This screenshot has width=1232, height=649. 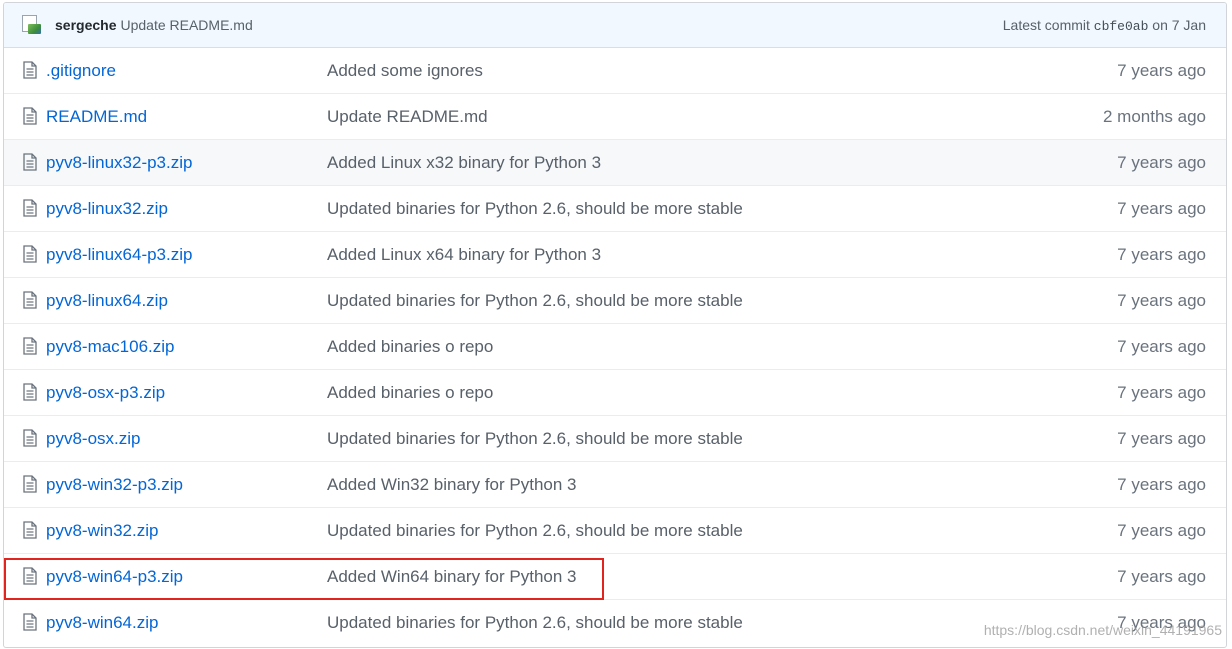 I want to click on file-name-link: pyv8-linux64-p3.zip, so click(x=119, y=255).